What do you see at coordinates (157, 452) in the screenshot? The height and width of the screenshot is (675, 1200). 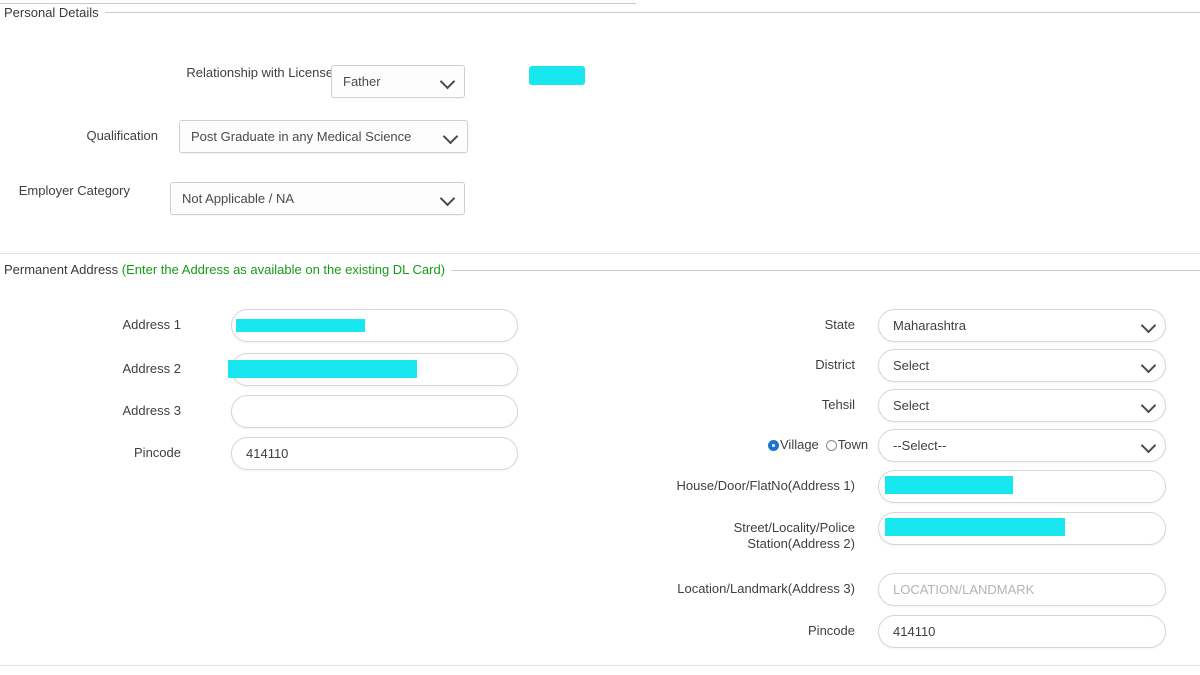 I see `label-pincode-left: Pincode` at bounding box center [157, 452].